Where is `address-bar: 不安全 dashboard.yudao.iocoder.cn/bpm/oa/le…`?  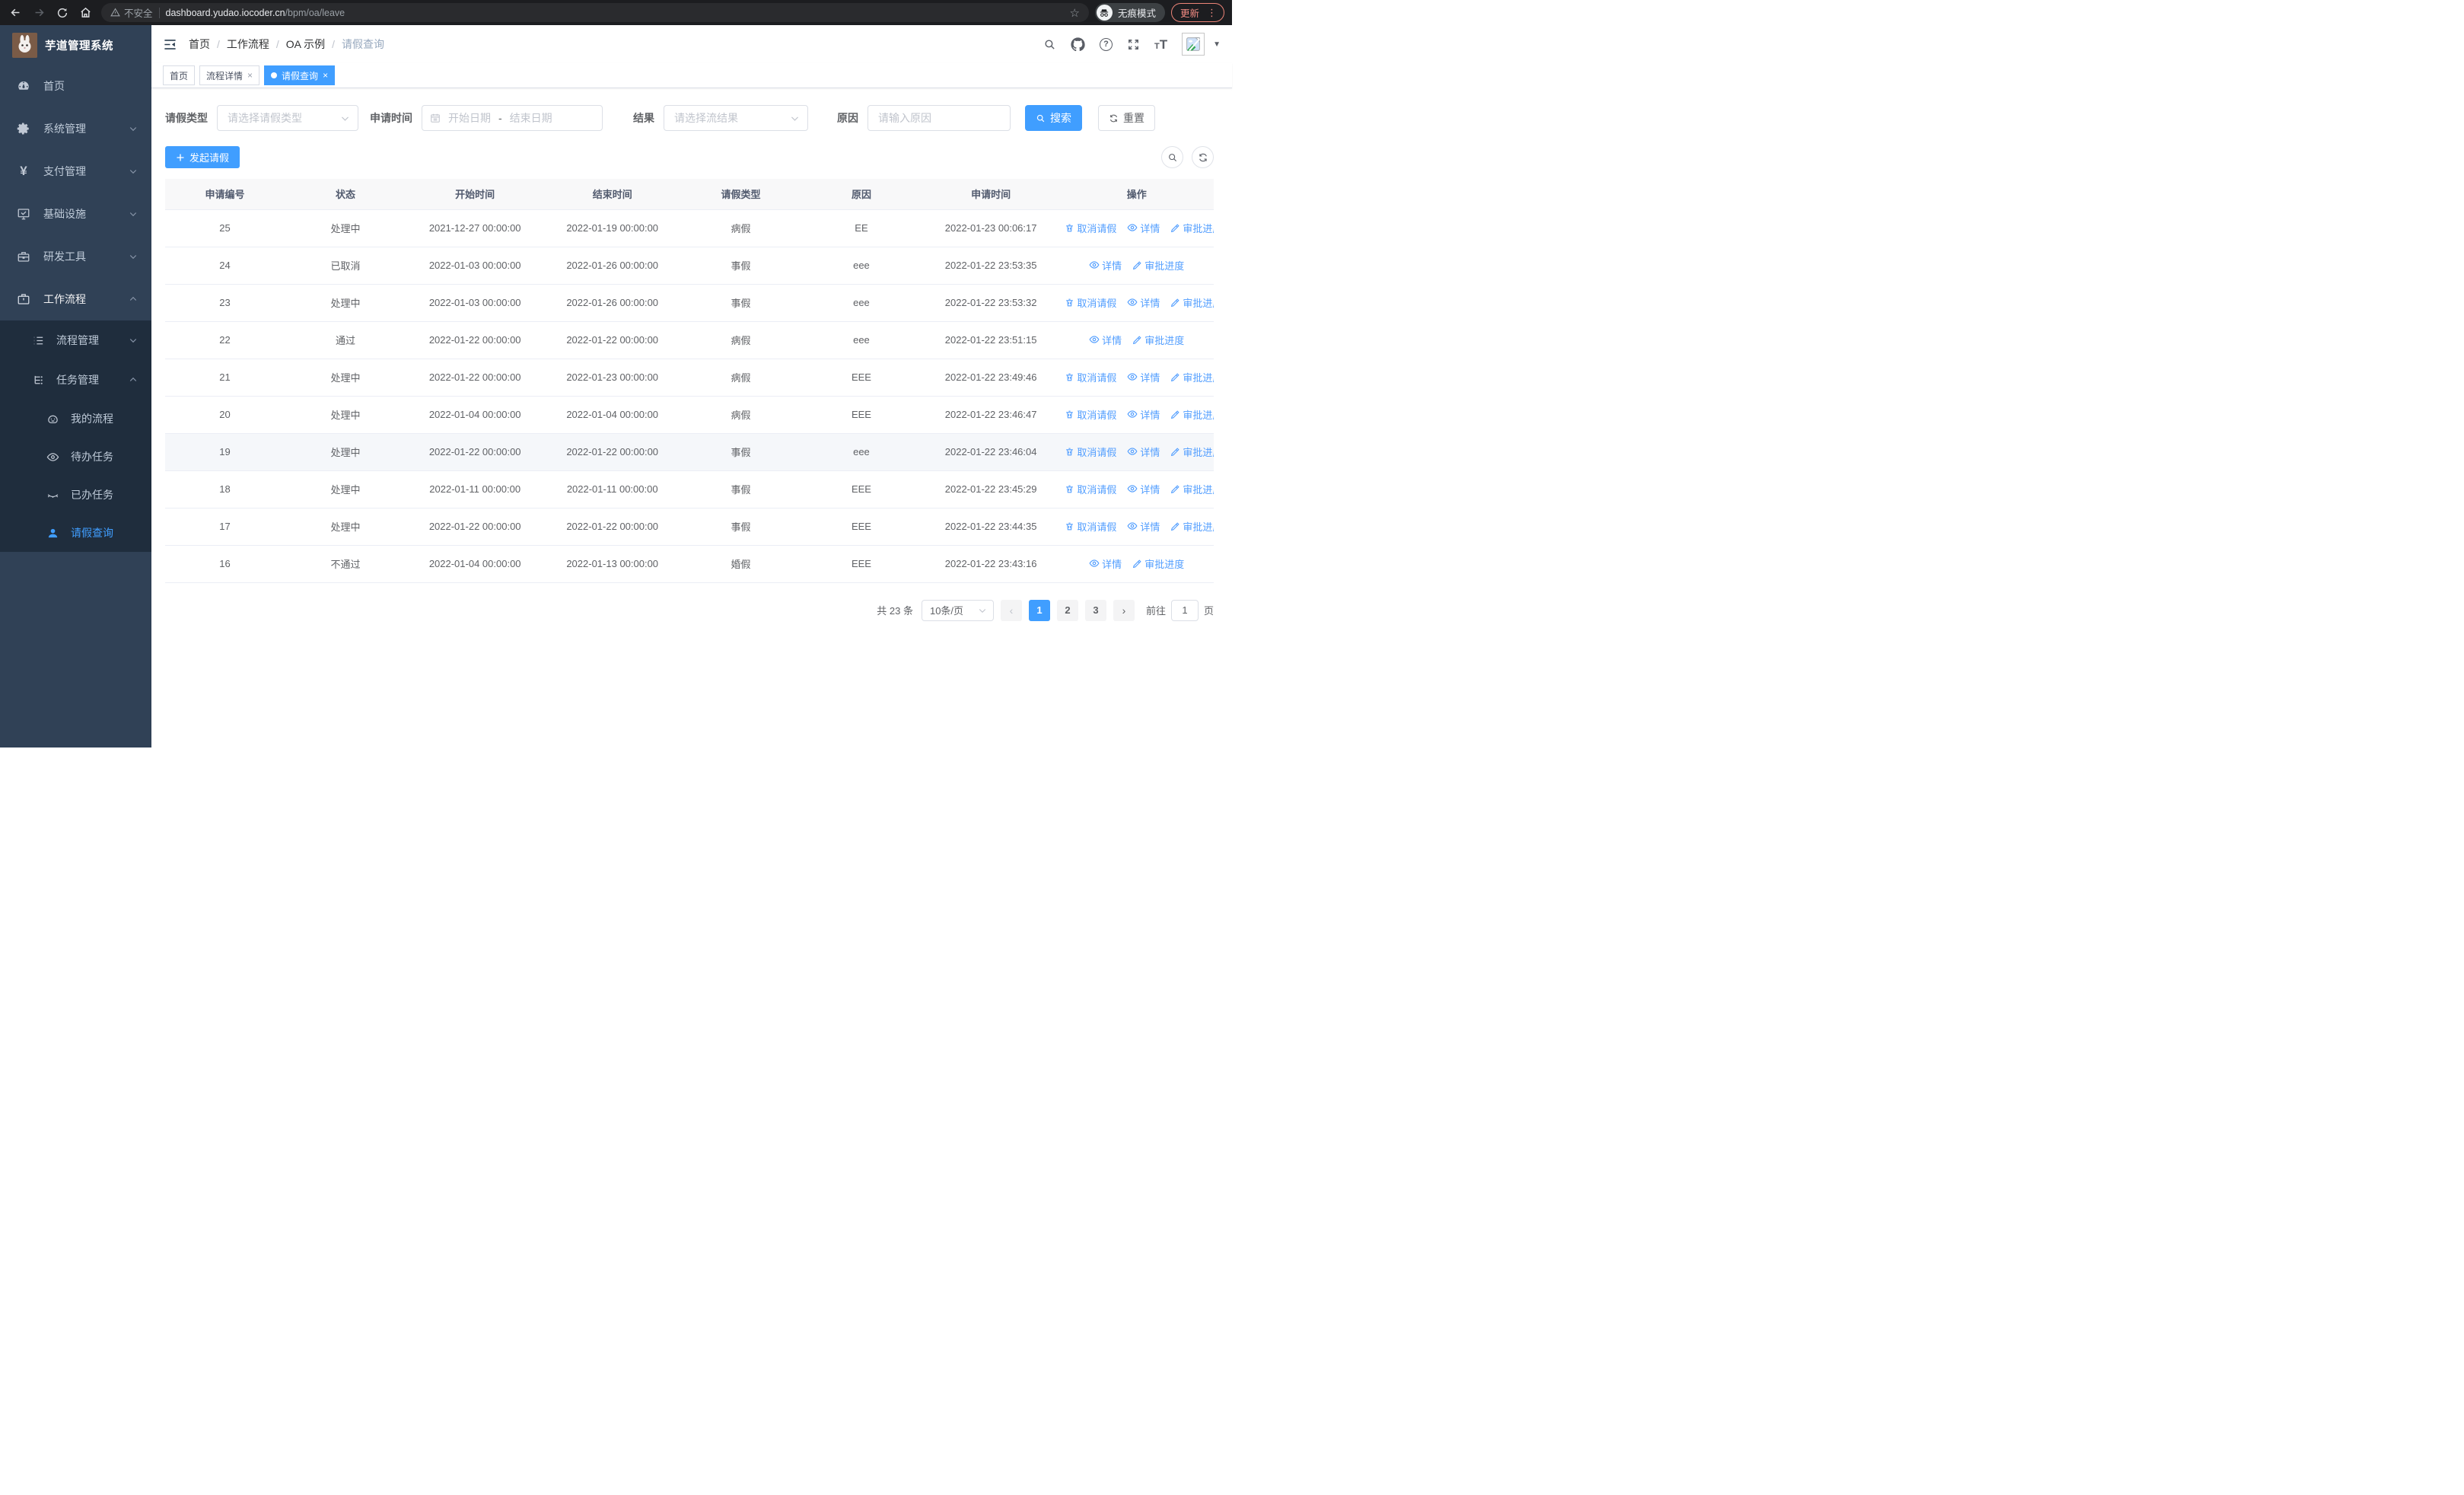
address-bar: 不安全 dashboard.yudao.iocoder.cn/bpm/oa/le… is located at coordinates (595, 13).